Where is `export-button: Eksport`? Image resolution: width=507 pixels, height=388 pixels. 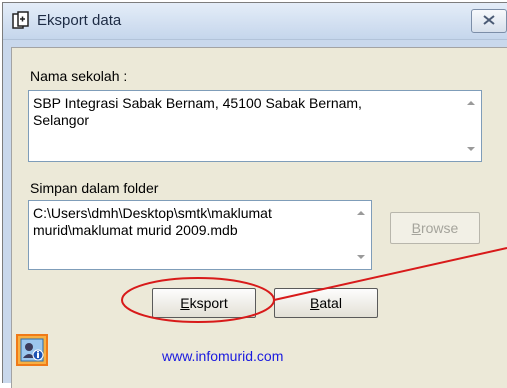
export-button: Eksport is located at coordinates (204, 303).